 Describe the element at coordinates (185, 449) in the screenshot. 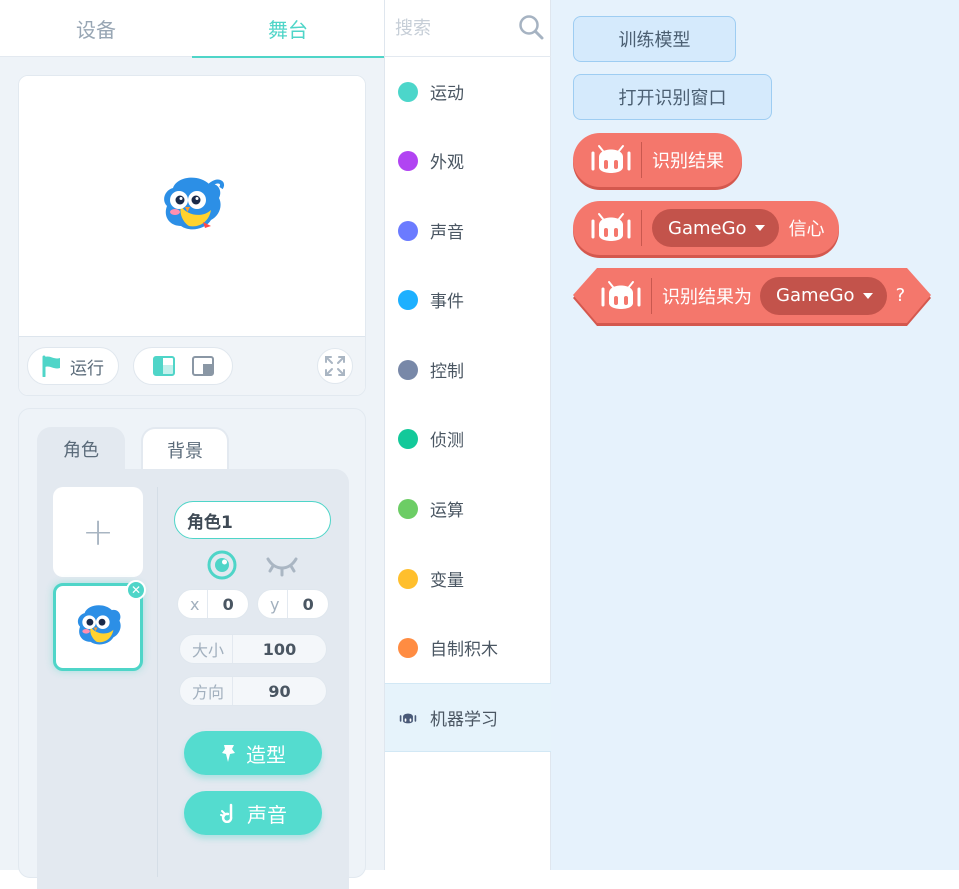

I see `tab-backdrop: 背景` at that location.